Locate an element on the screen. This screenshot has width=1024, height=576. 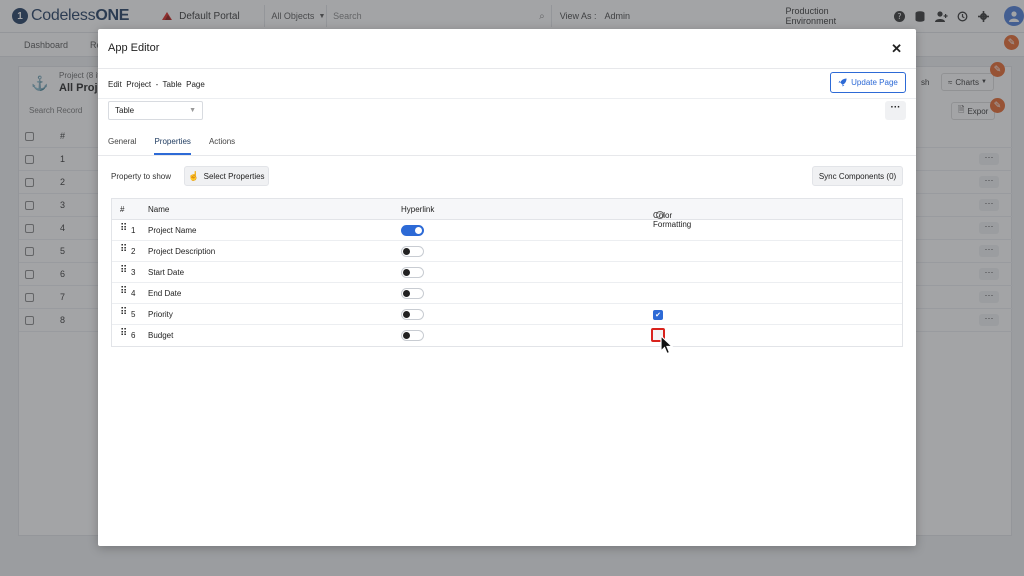
sync-components-button: Sync Components (0) is located at coordinates (857, 176).